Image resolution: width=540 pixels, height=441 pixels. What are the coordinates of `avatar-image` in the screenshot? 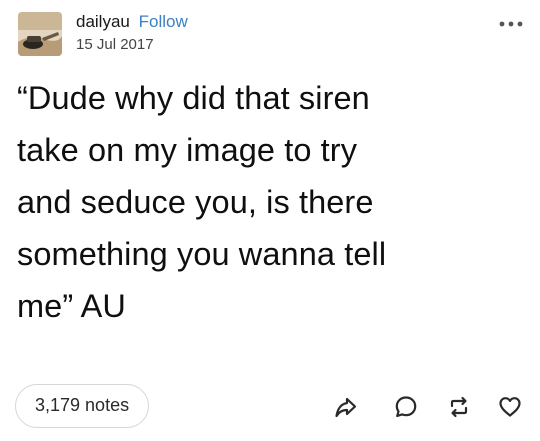 It's located at (40, 34).